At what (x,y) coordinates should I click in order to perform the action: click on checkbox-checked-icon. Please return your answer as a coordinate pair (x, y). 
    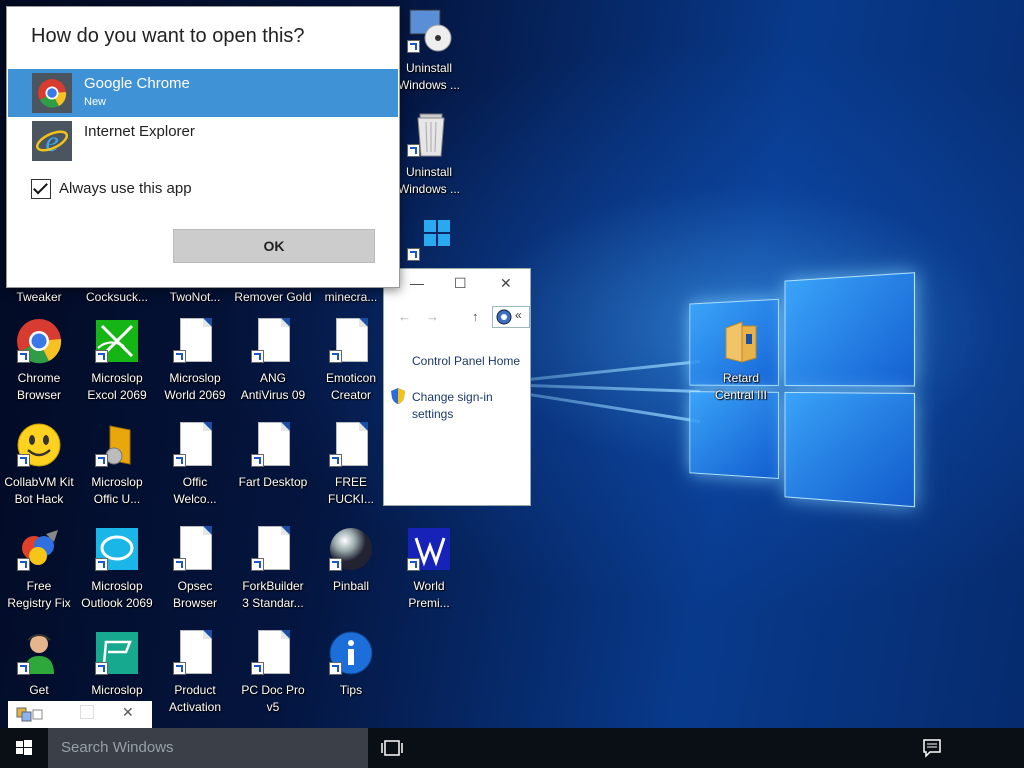
    Looking at the image, I should click on (41, 189).